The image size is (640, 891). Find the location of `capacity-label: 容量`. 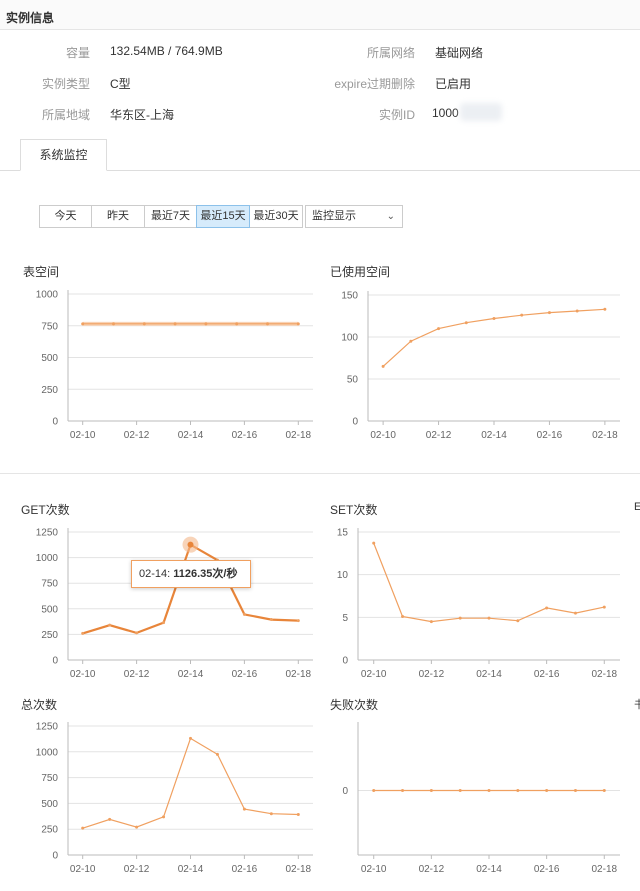

capacity-label: 容量 is located at coordinates (77, 53).